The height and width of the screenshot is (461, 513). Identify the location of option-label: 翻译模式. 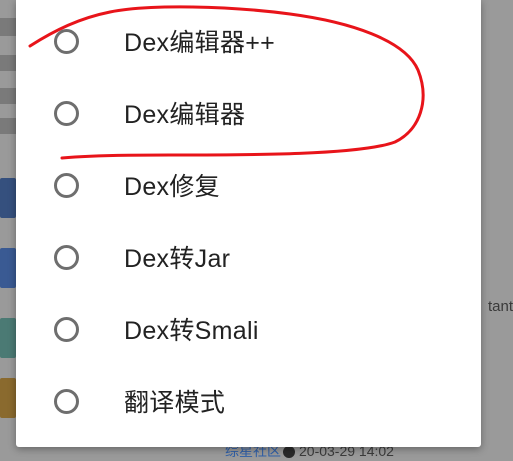
(175, 403).